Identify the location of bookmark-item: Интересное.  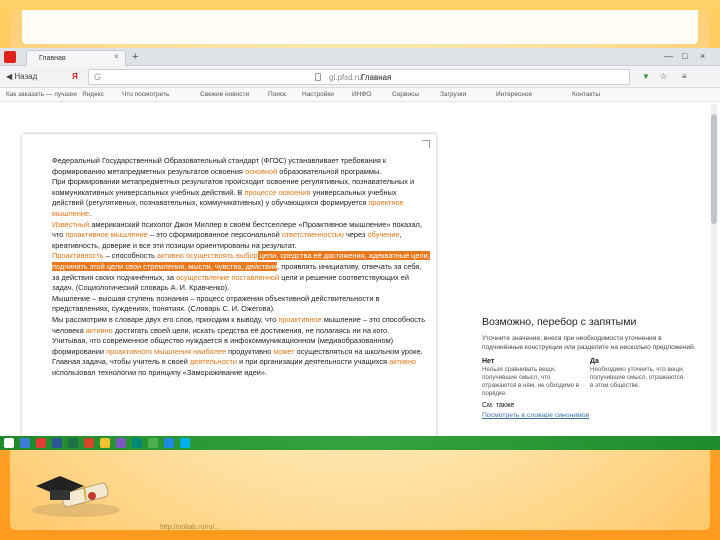
(514, 94).